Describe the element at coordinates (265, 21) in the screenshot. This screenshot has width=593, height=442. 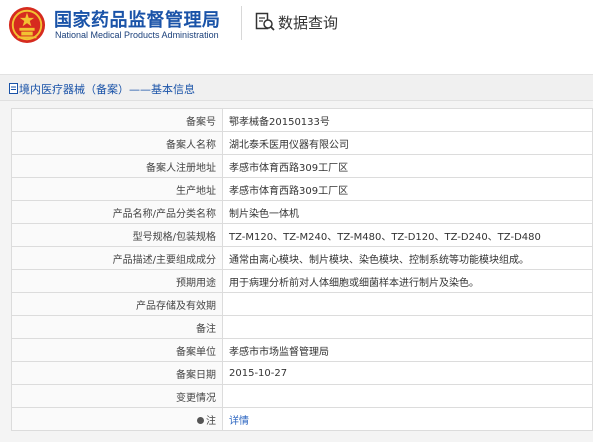
I see `data-search-icon` at that location.